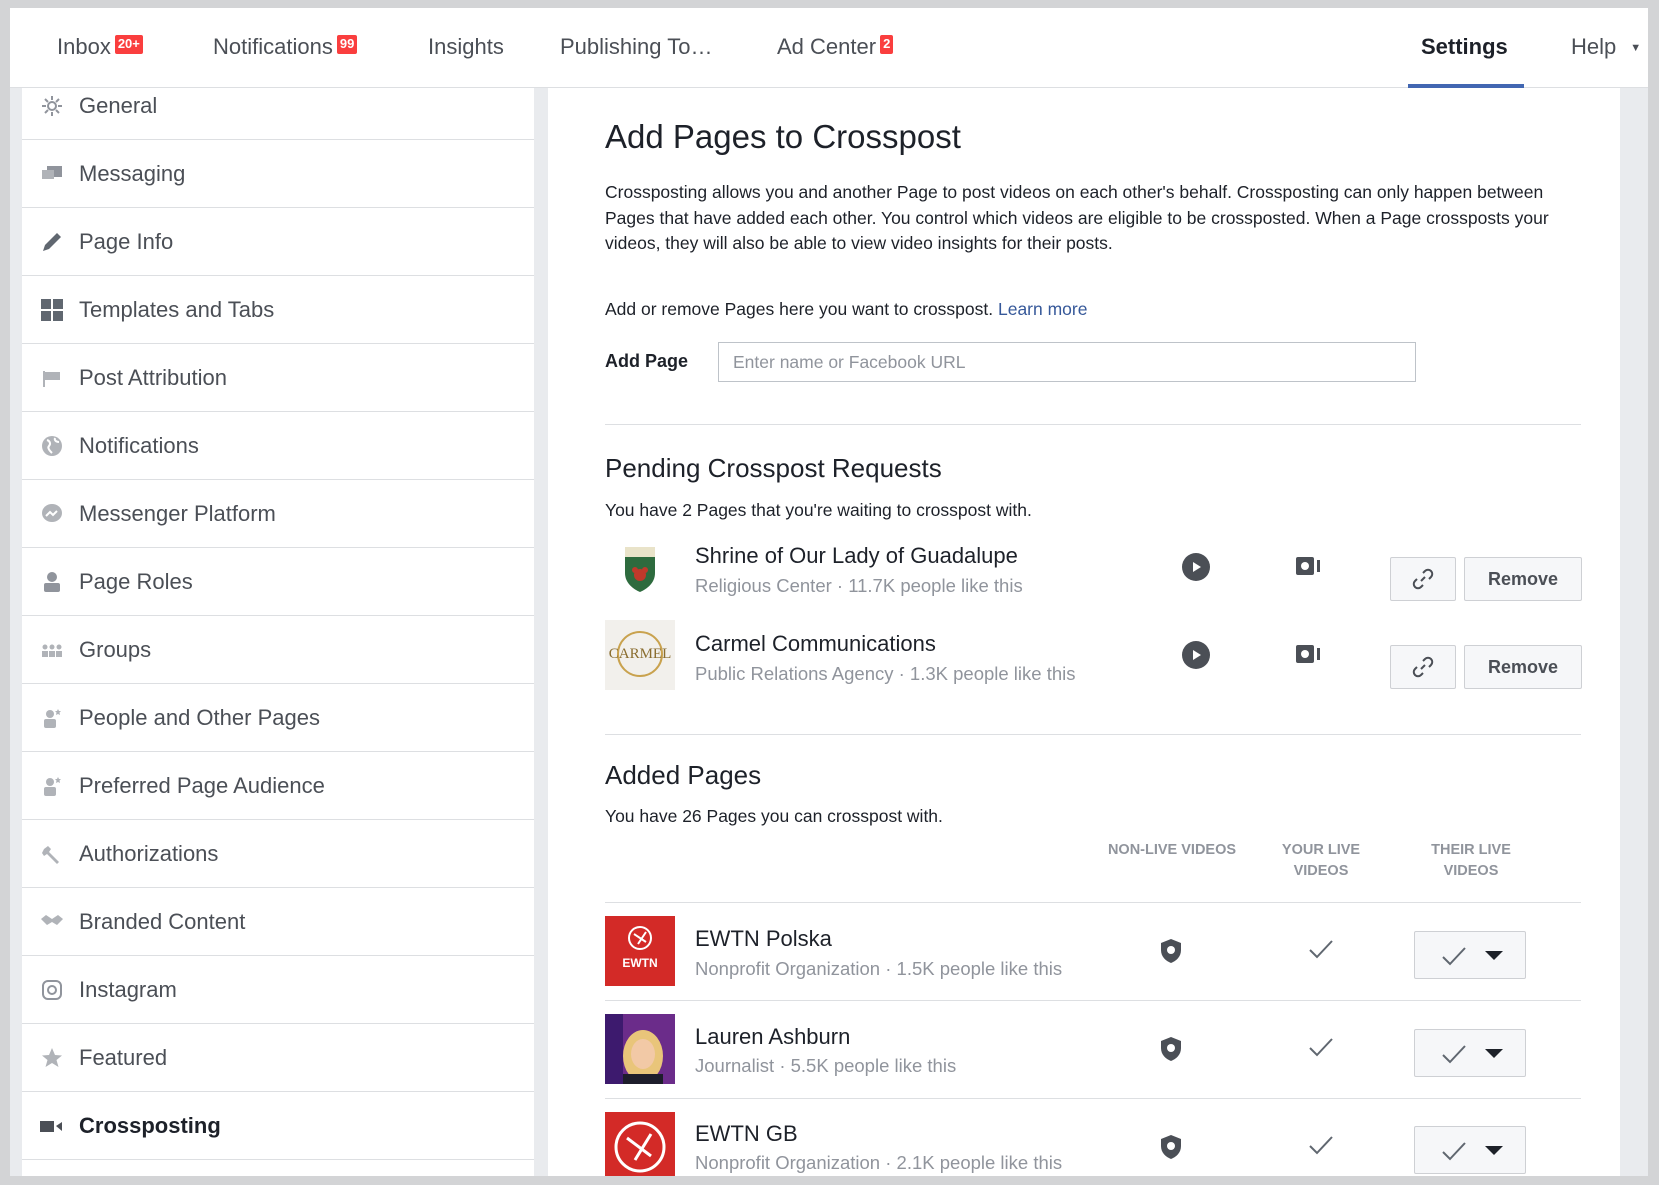  What do you see at coordinates (52, 1126) in the screenshot?
I see `video-camera-icon` at bounding box center [52, 1126].